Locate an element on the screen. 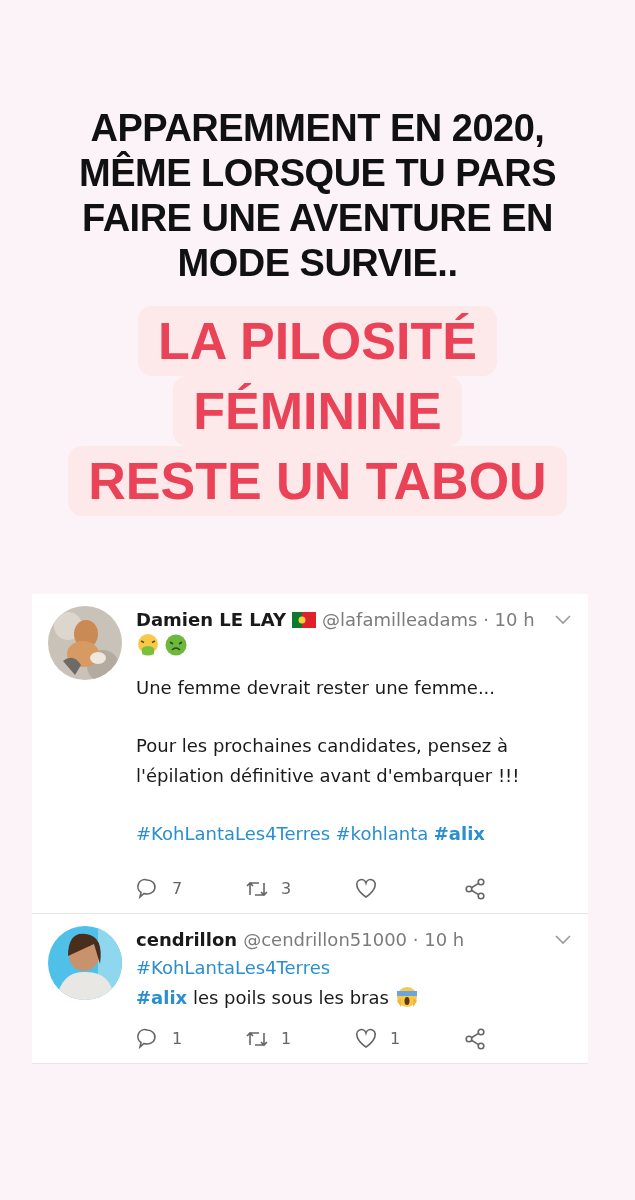 This screenshot has width=635, height=1200. user-handle: @cendrillon51000 · 10 h is located at coordinates (354, 940).